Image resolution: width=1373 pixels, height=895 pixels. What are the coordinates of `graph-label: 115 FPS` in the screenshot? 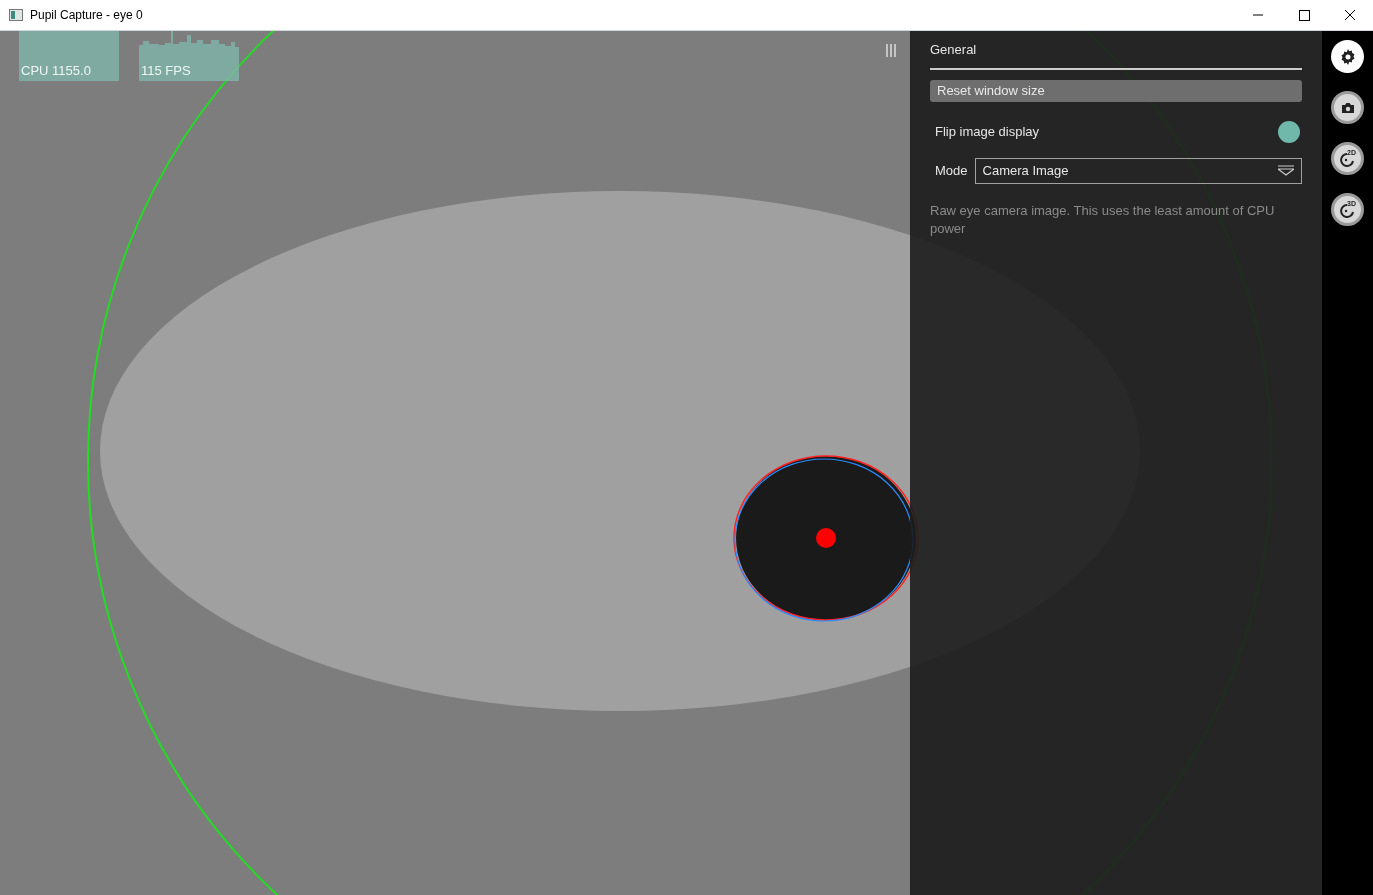 It's located at (166, 70).